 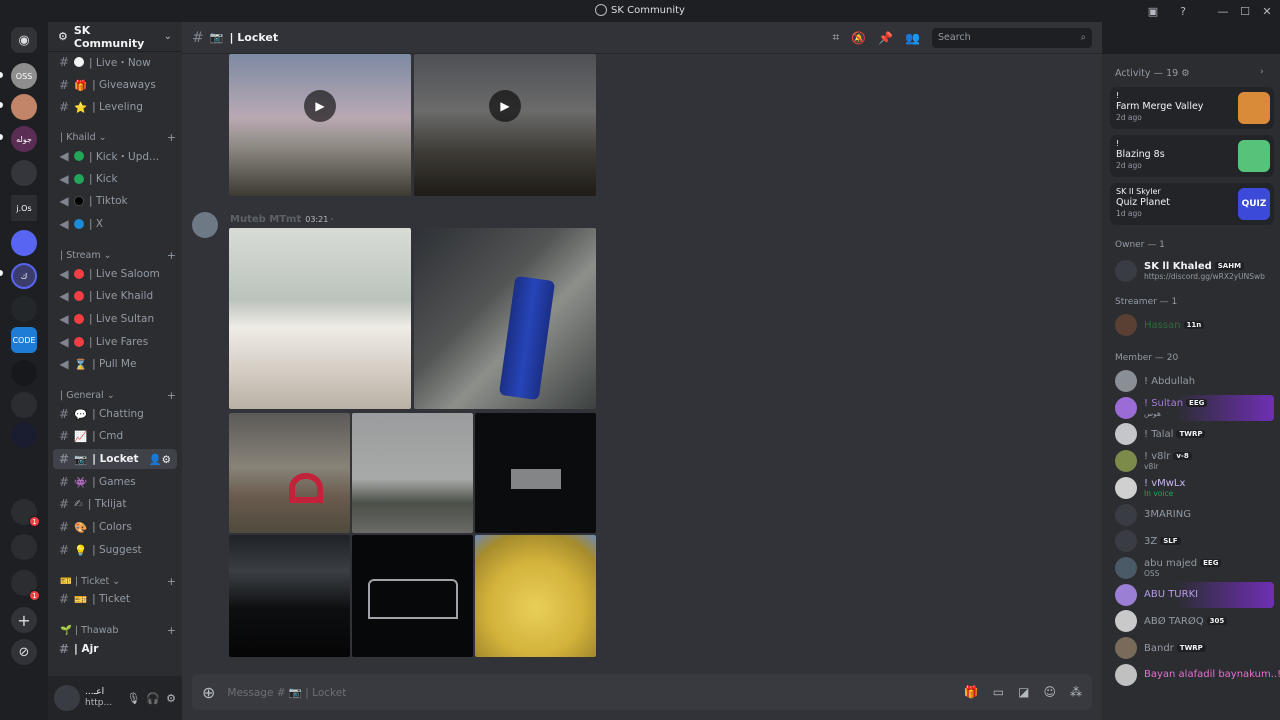 I want to click on category-thawab: 🌱 | Thawab +, so click(x=118, y=630).